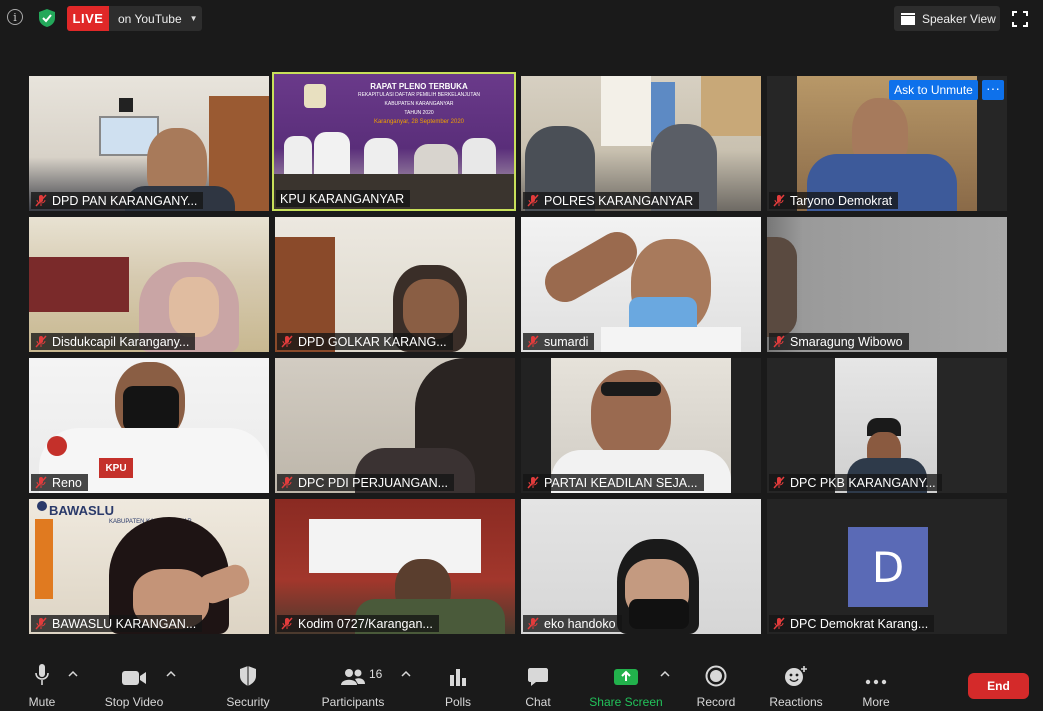 This screenshot has width=1043, height=711. Describe the element at coordinates (149, 425) in the screenshot. I see `video-tile: KPU Reno` at that location.